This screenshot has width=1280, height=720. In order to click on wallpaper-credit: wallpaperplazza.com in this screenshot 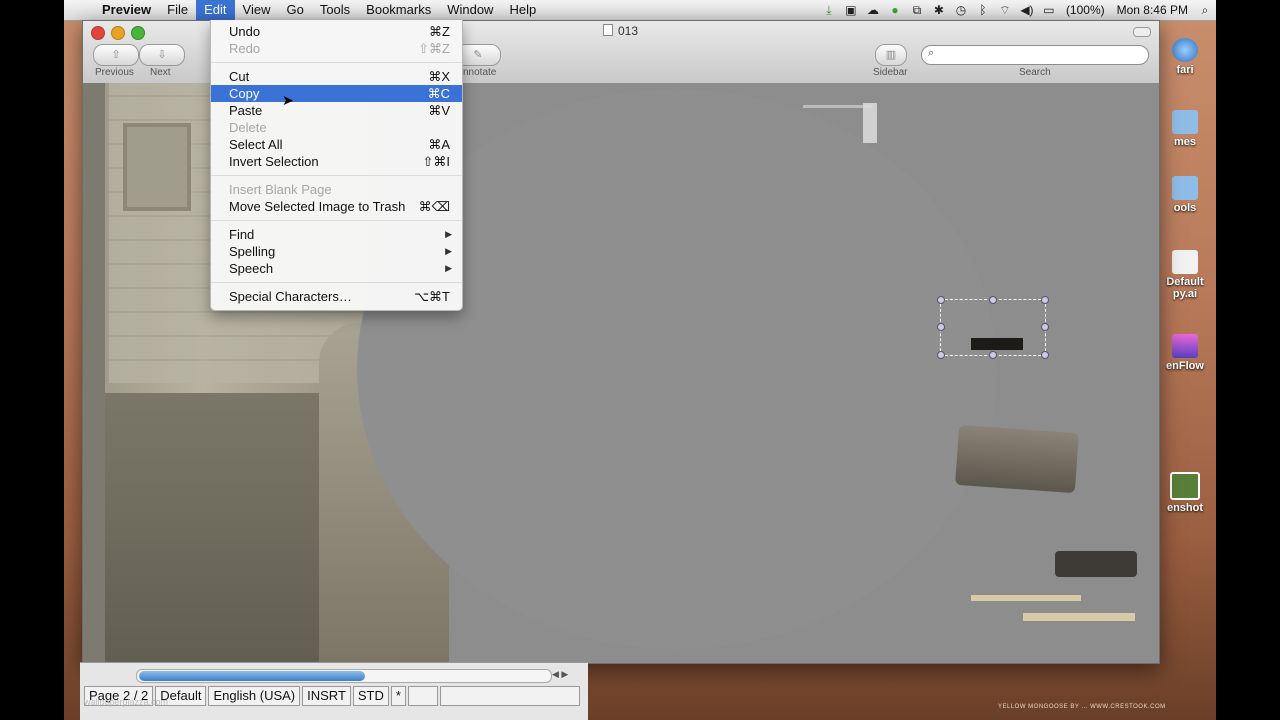, I will do `click(126, 702)`.